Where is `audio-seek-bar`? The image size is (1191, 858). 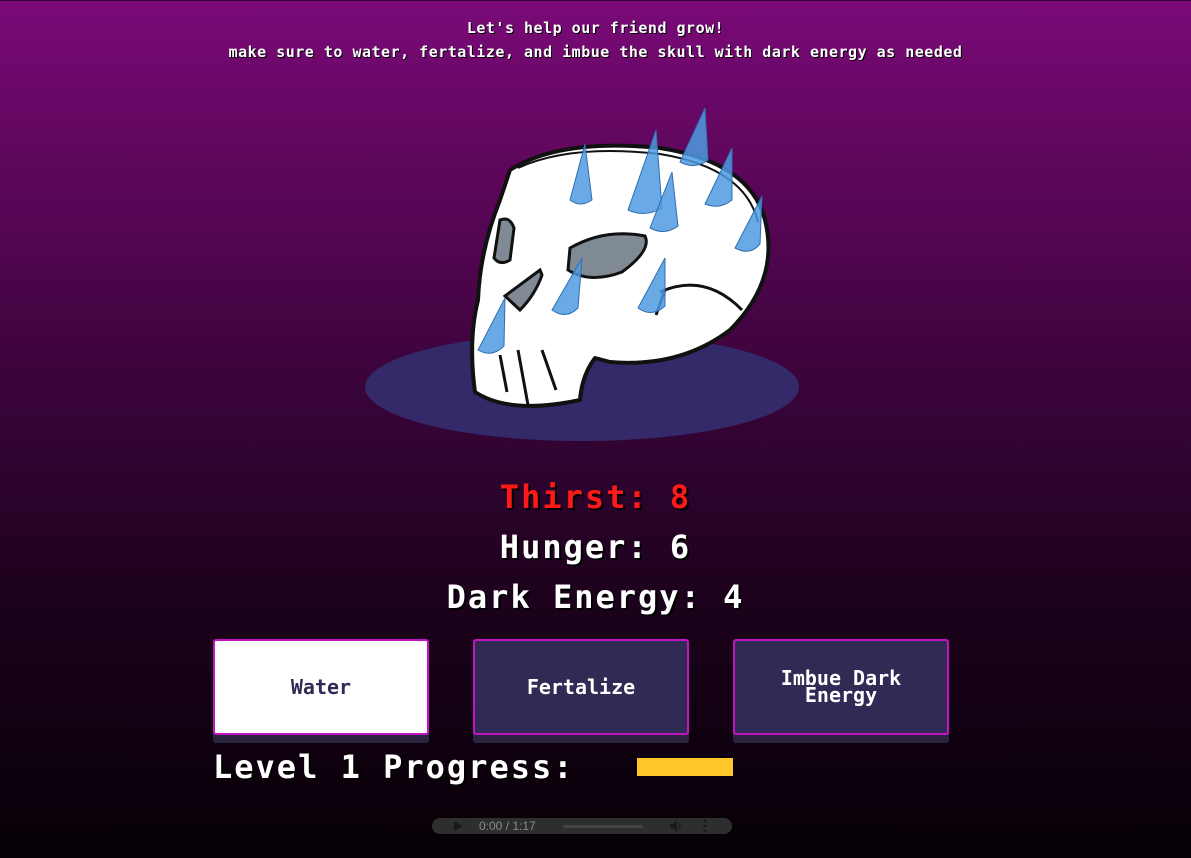
audio-seek-bar is located at coordinates (603, 826).